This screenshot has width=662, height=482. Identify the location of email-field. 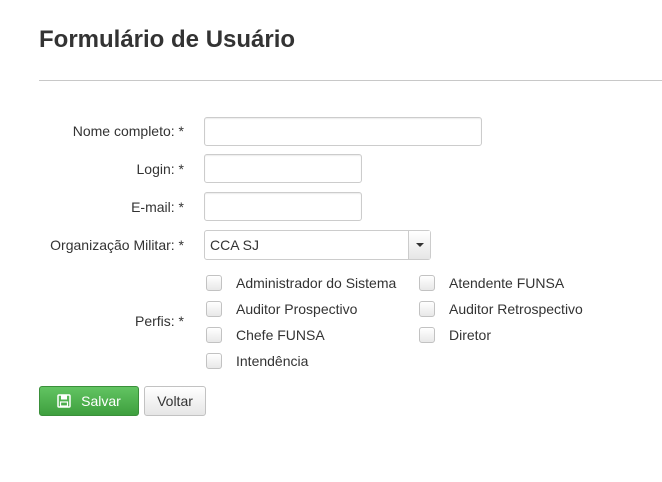
(283, 206).